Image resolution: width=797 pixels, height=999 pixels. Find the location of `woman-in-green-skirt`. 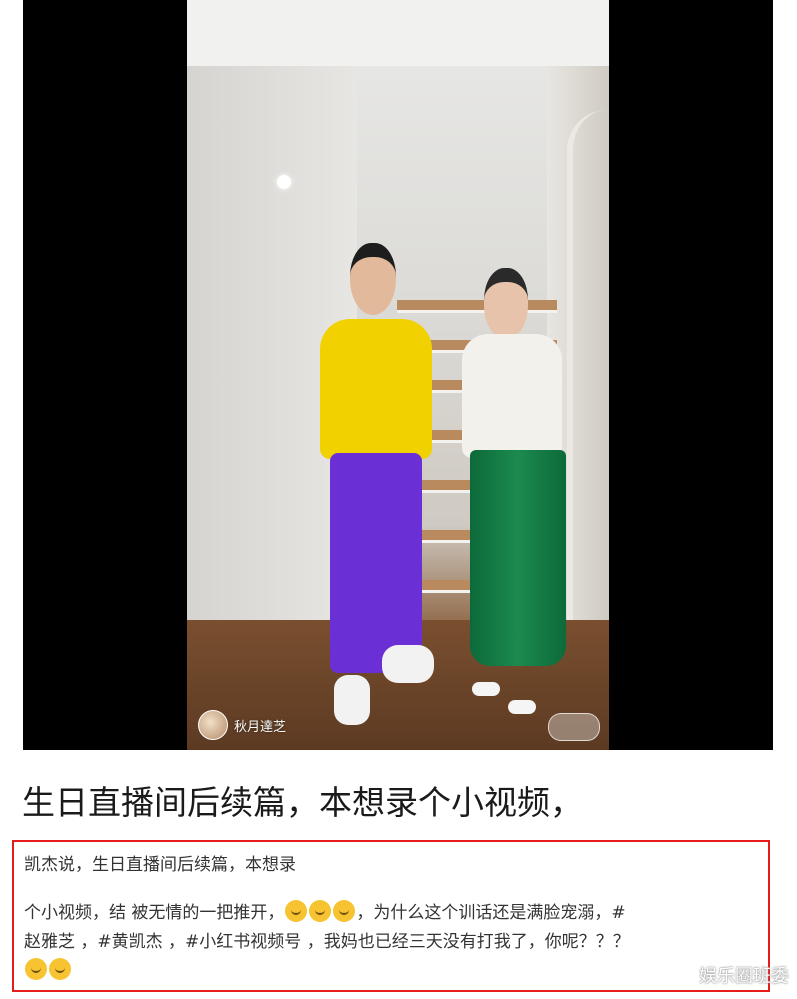

woman-in-green-skirt is located at coordinates (517, 492).